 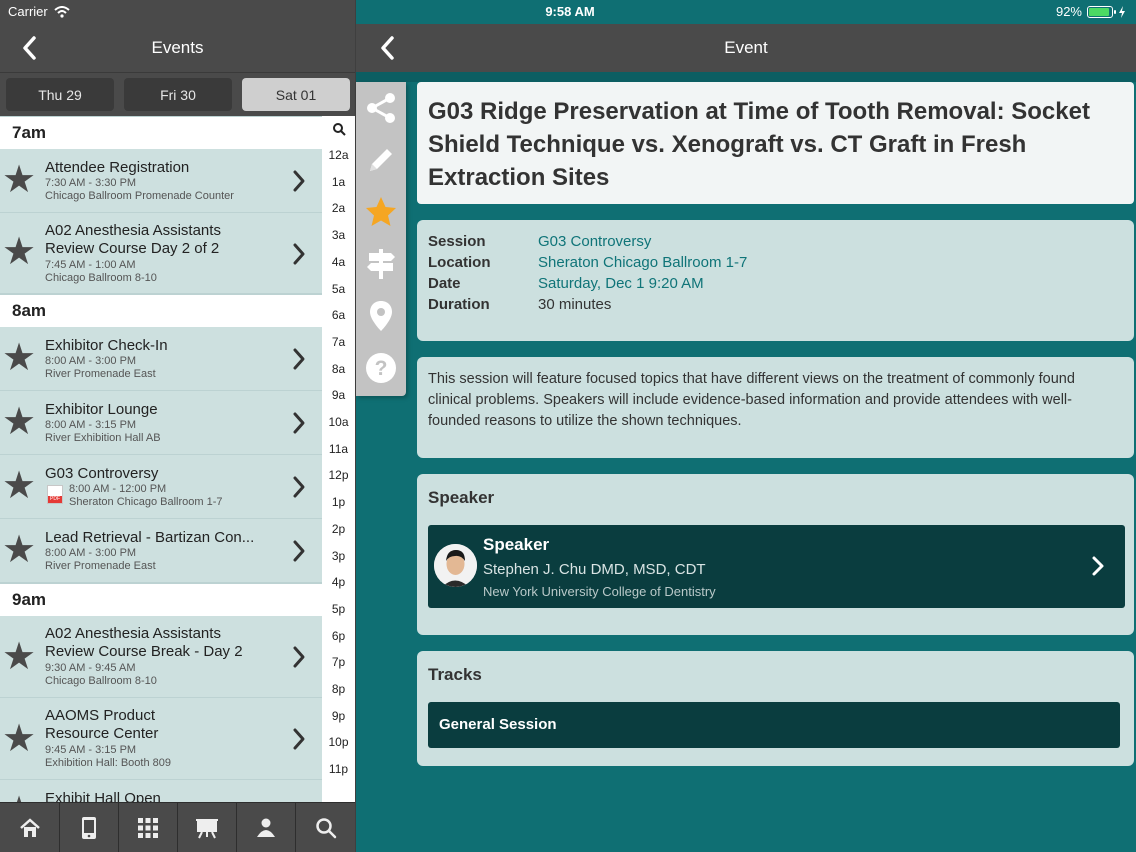 I want to click on help-button: ?, so click(x=381, y=368).